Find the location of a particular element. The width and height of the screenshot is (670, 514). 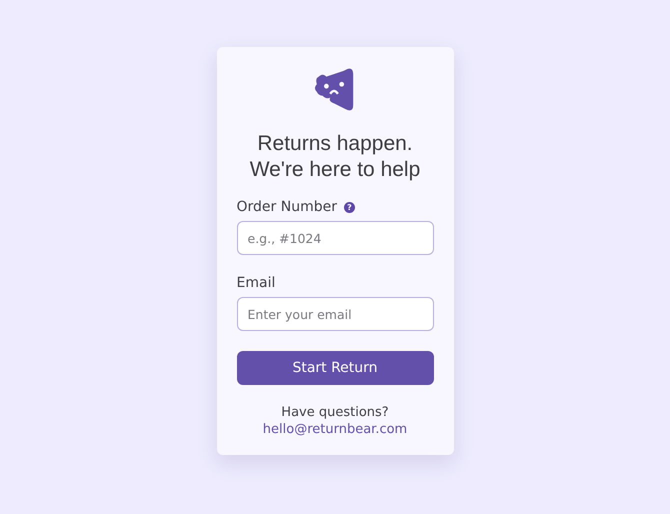

email-link: hello@returnbear.com is located at coordinates (335, 429).